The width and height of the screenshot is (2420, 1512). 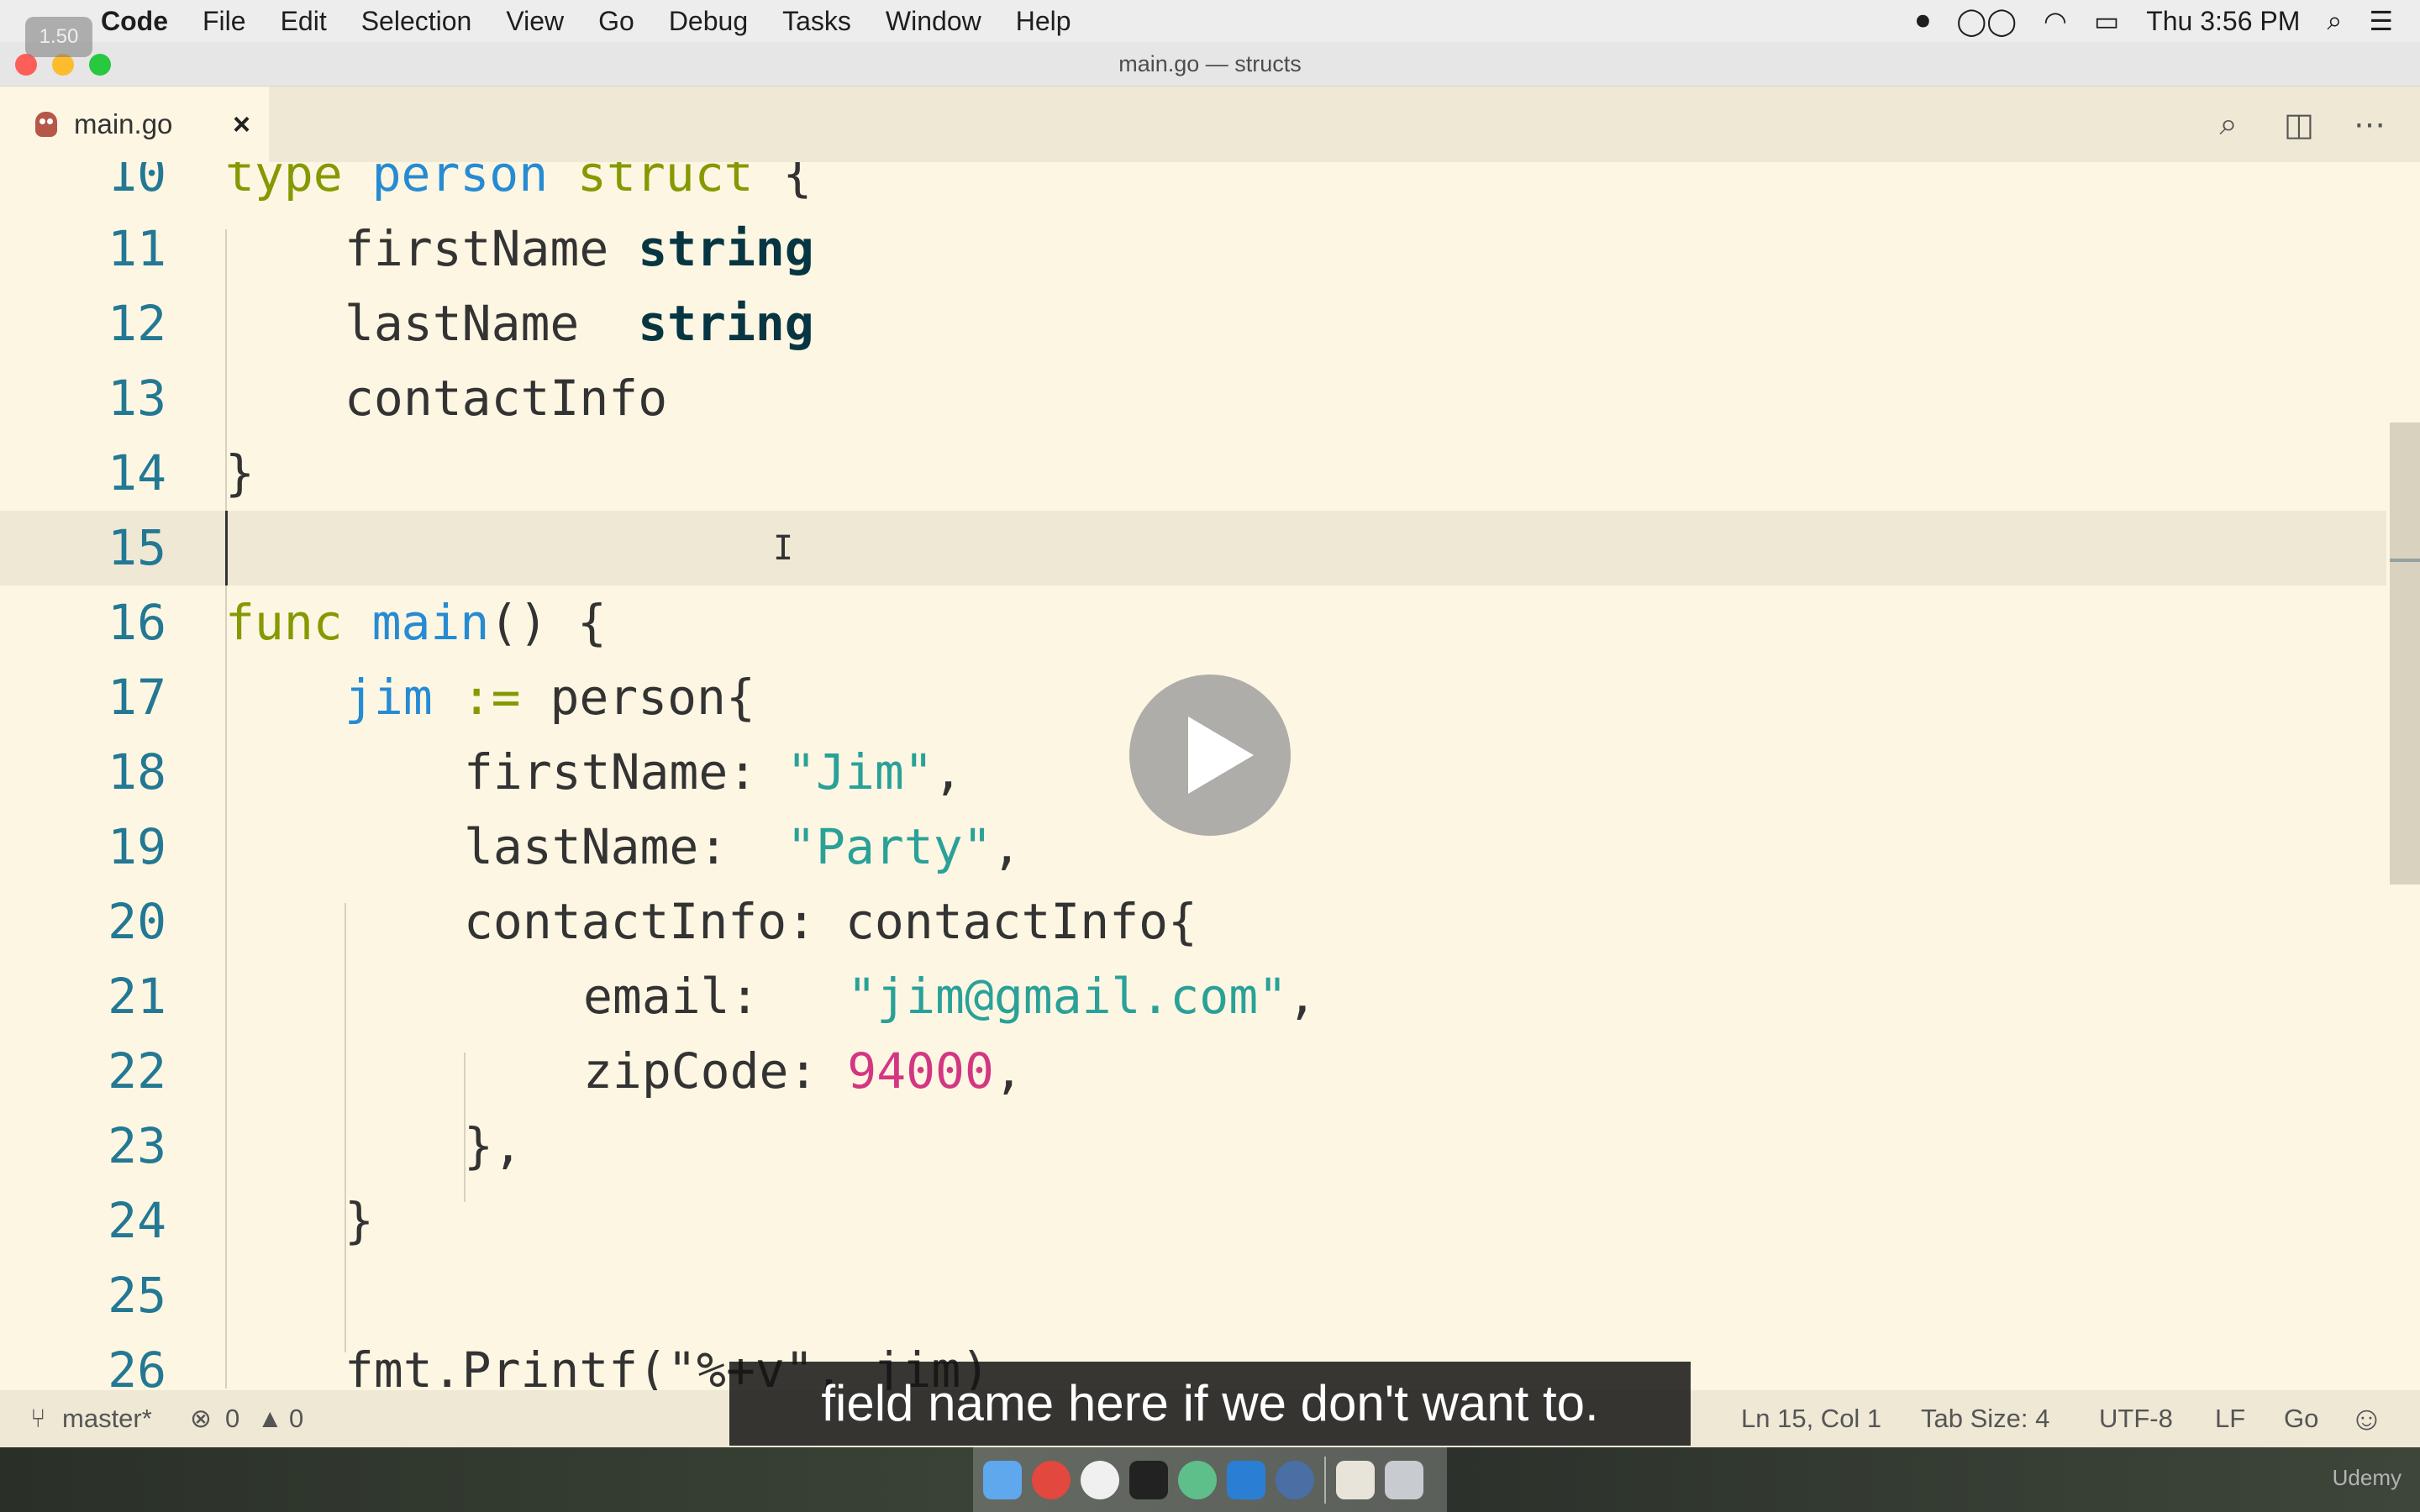 I want to click on code-text: func main() {, so click(x=416, y=622).